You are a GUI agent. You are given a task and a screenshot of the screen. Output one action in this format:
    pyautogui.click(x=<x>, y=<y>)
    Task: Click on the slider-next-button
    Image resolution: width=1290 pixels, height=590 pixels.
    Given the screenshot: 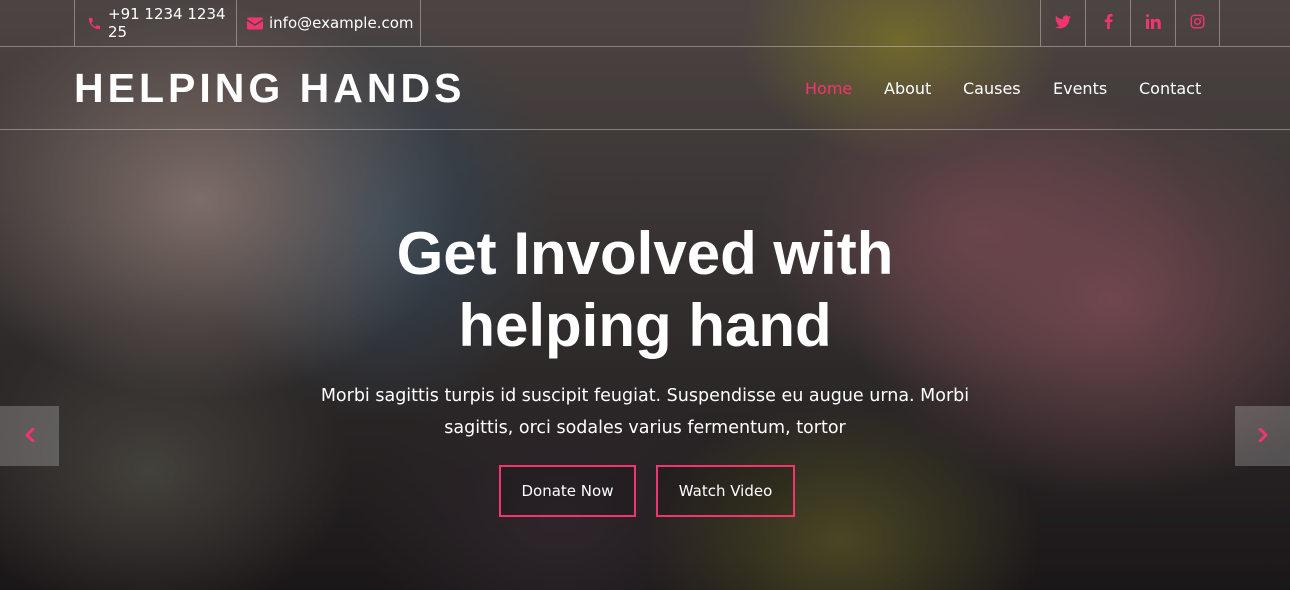 What is the action you would take?
    pyautogui.click(x=1262, y=436)
    